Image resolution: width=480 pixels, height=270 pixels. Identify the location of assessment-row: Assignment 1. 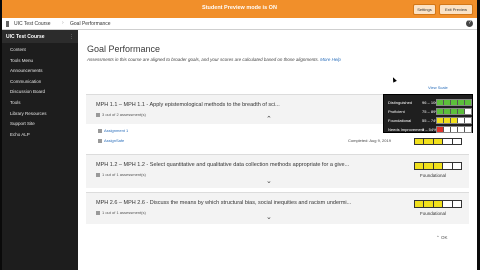
(113, 130).